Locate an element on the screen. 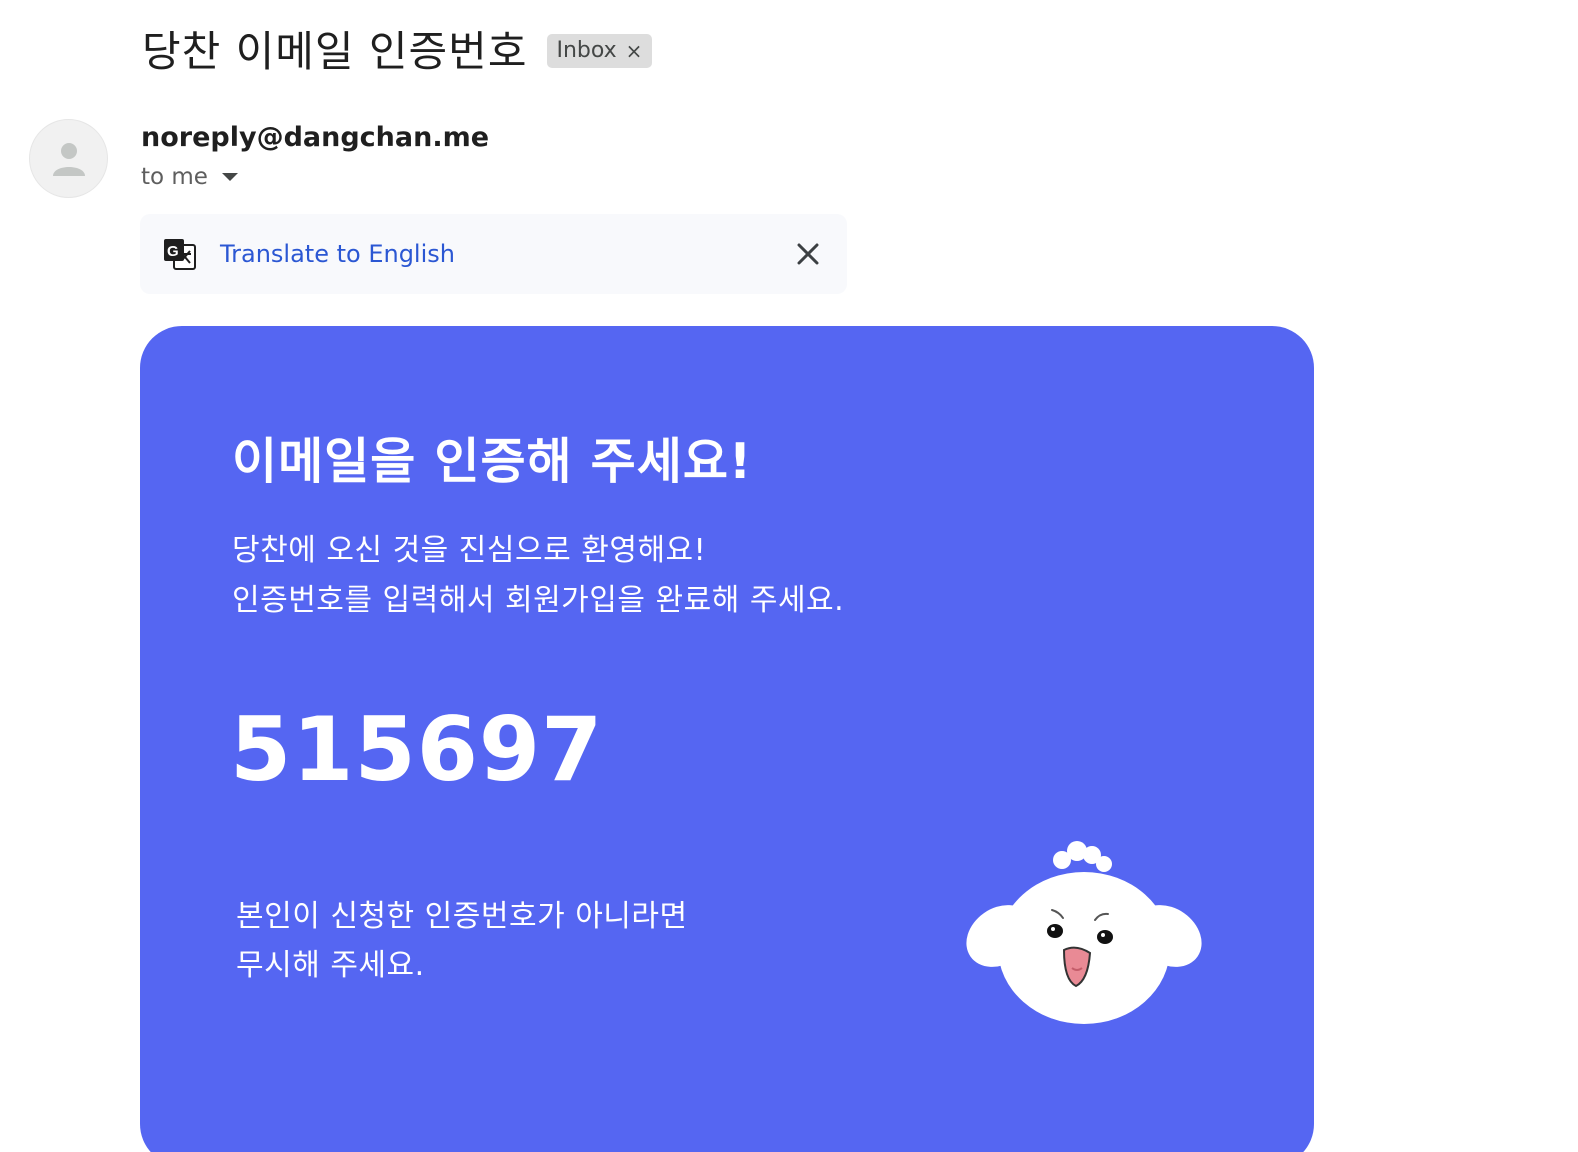 The height and width of the screenshot is (1152, 1578). card-heading: 이메일을 인증해 주세요! is located at coordinates (492, 461).